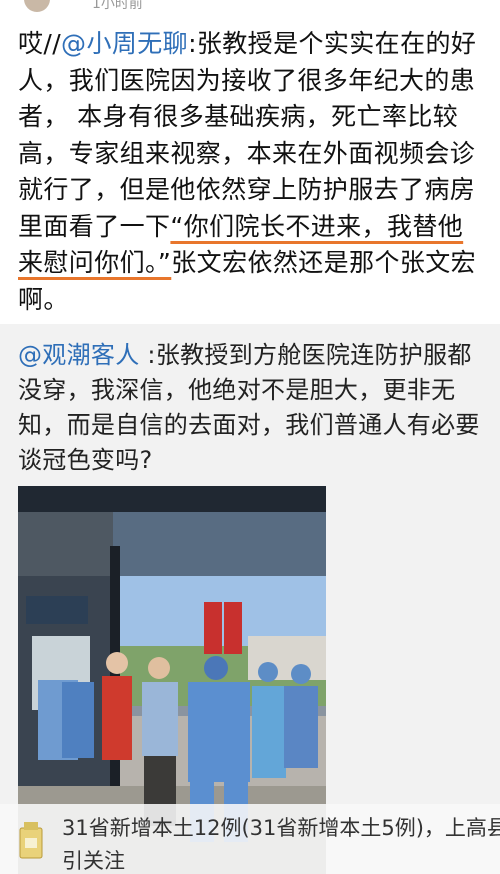 Image resolution: width=500 pixels, height=874 pixels. I want to click on news-headline: 31省新增本土12例(31省新增本土5例)，上高县疫情引关注, so click(281, 843).